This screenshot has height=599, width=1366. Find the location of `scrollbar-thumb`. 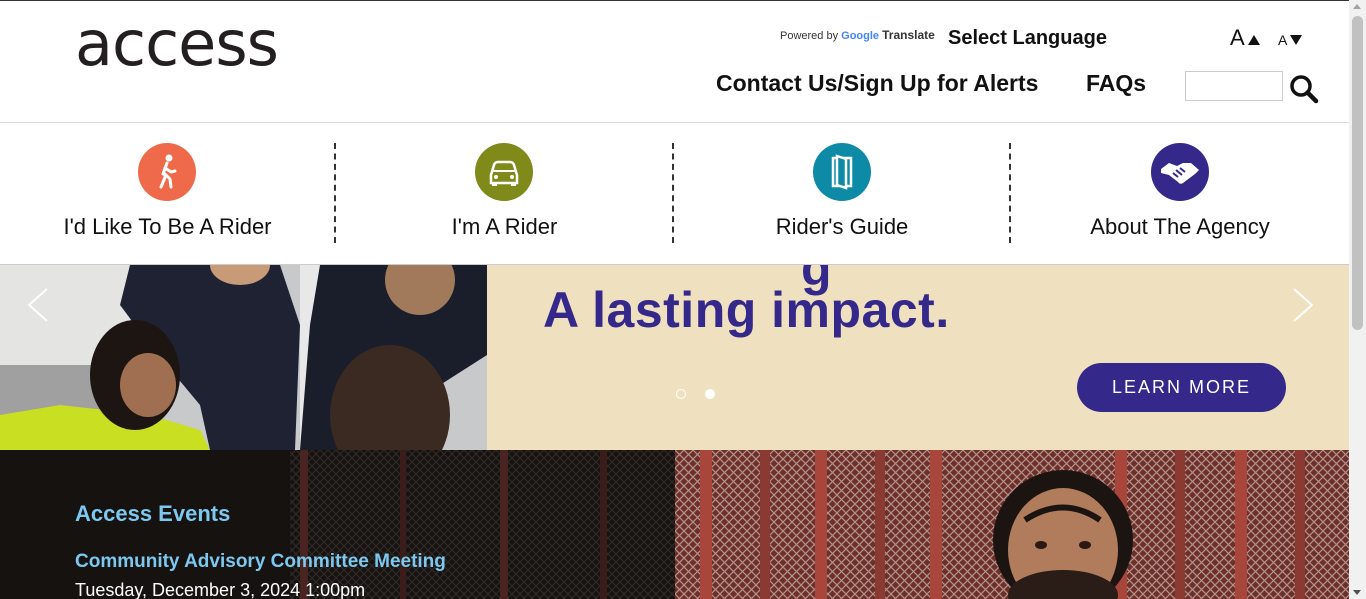

scrollbar-thumb is located at coordinates (1357, 173).